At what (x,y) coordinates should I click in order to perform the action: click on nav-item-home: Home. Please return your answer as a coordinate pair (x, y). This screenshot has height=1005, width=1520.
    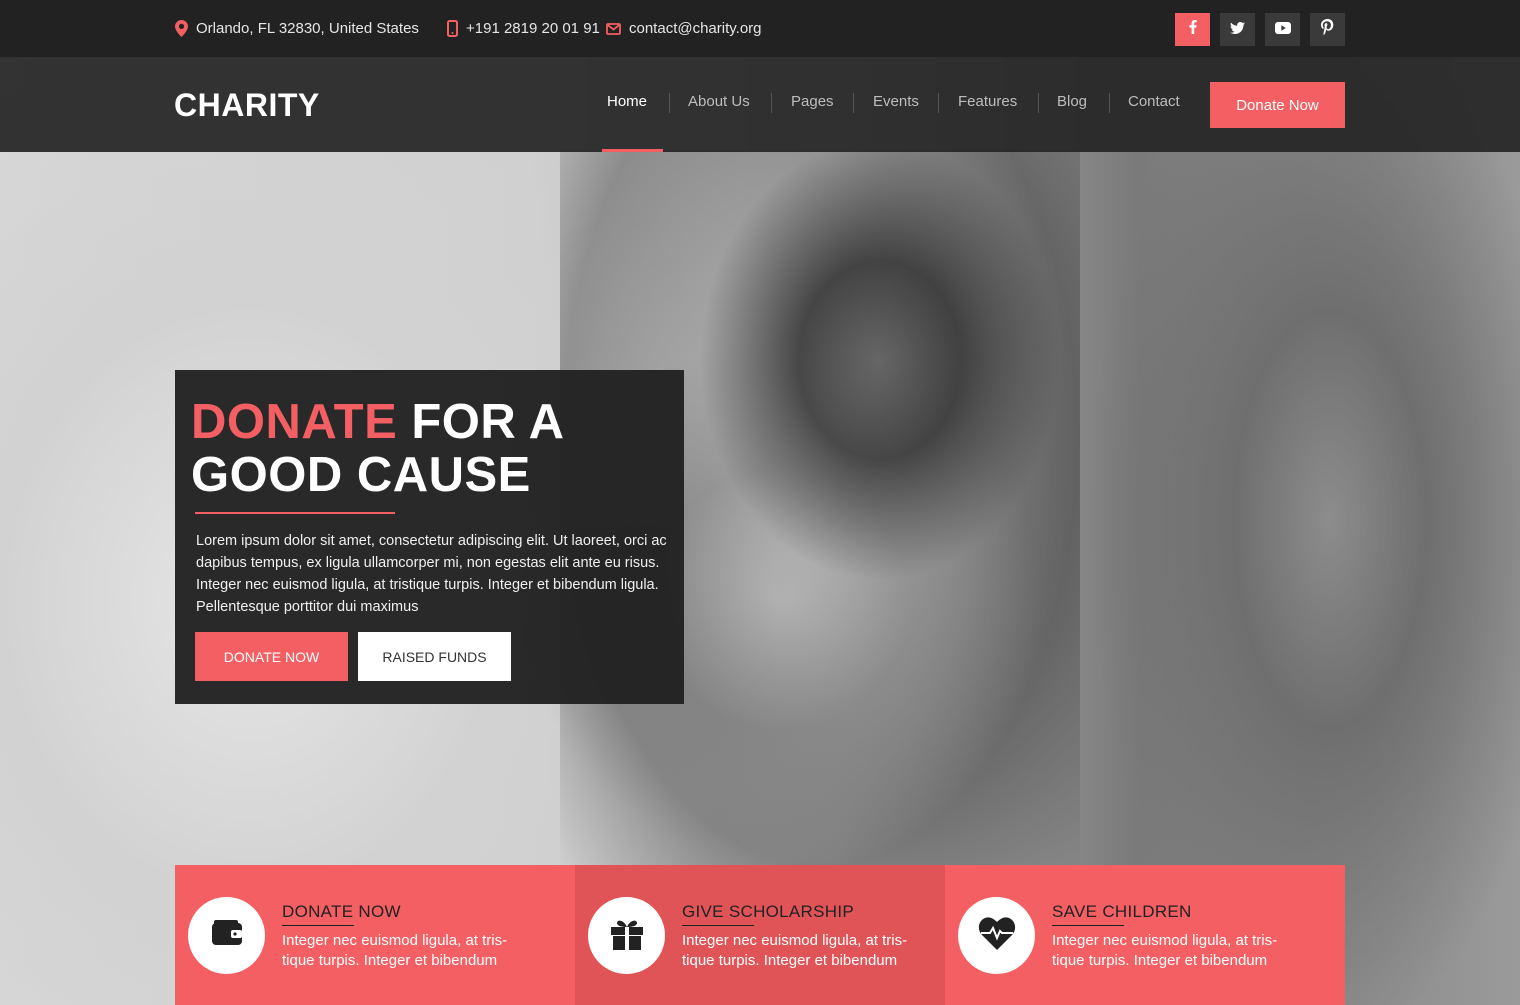
    Looking at the image, I should click on (627, 101).